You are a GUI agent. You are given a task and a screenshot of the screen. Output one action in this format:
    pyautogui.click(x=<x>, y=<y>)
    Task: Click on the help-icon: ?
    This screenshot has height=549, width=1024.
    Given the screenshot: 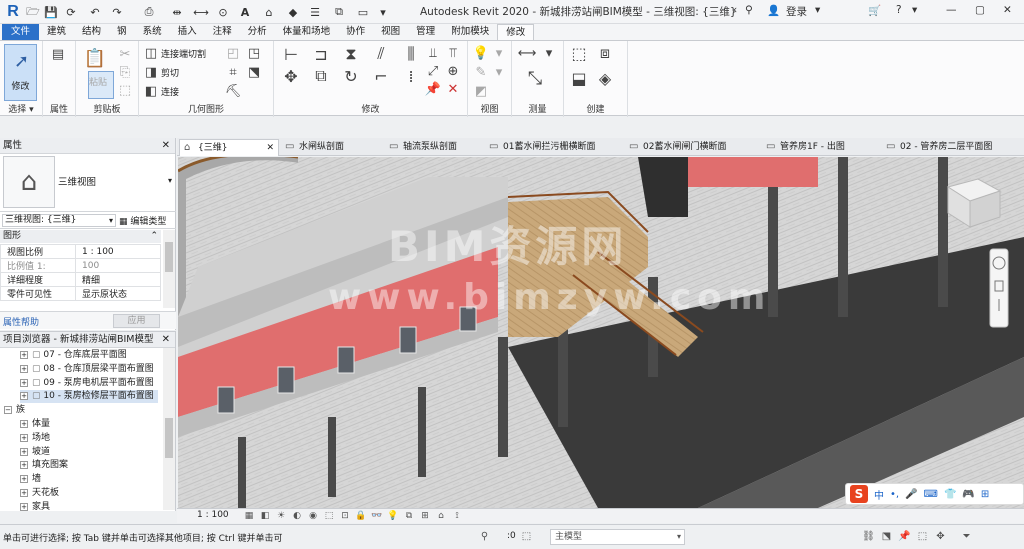 What is the action you would take?
    pyautogui.click(x=899, y=10)
    